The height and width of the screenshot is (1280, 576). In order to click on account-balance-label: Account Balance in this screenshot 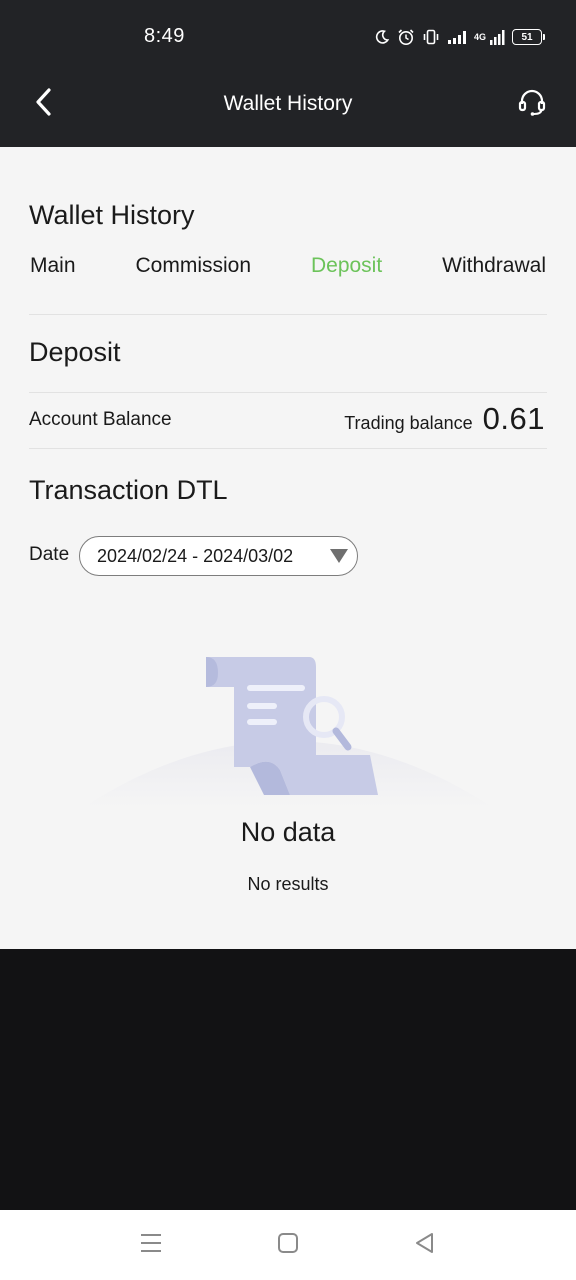, I will do `click(100, 419)`.